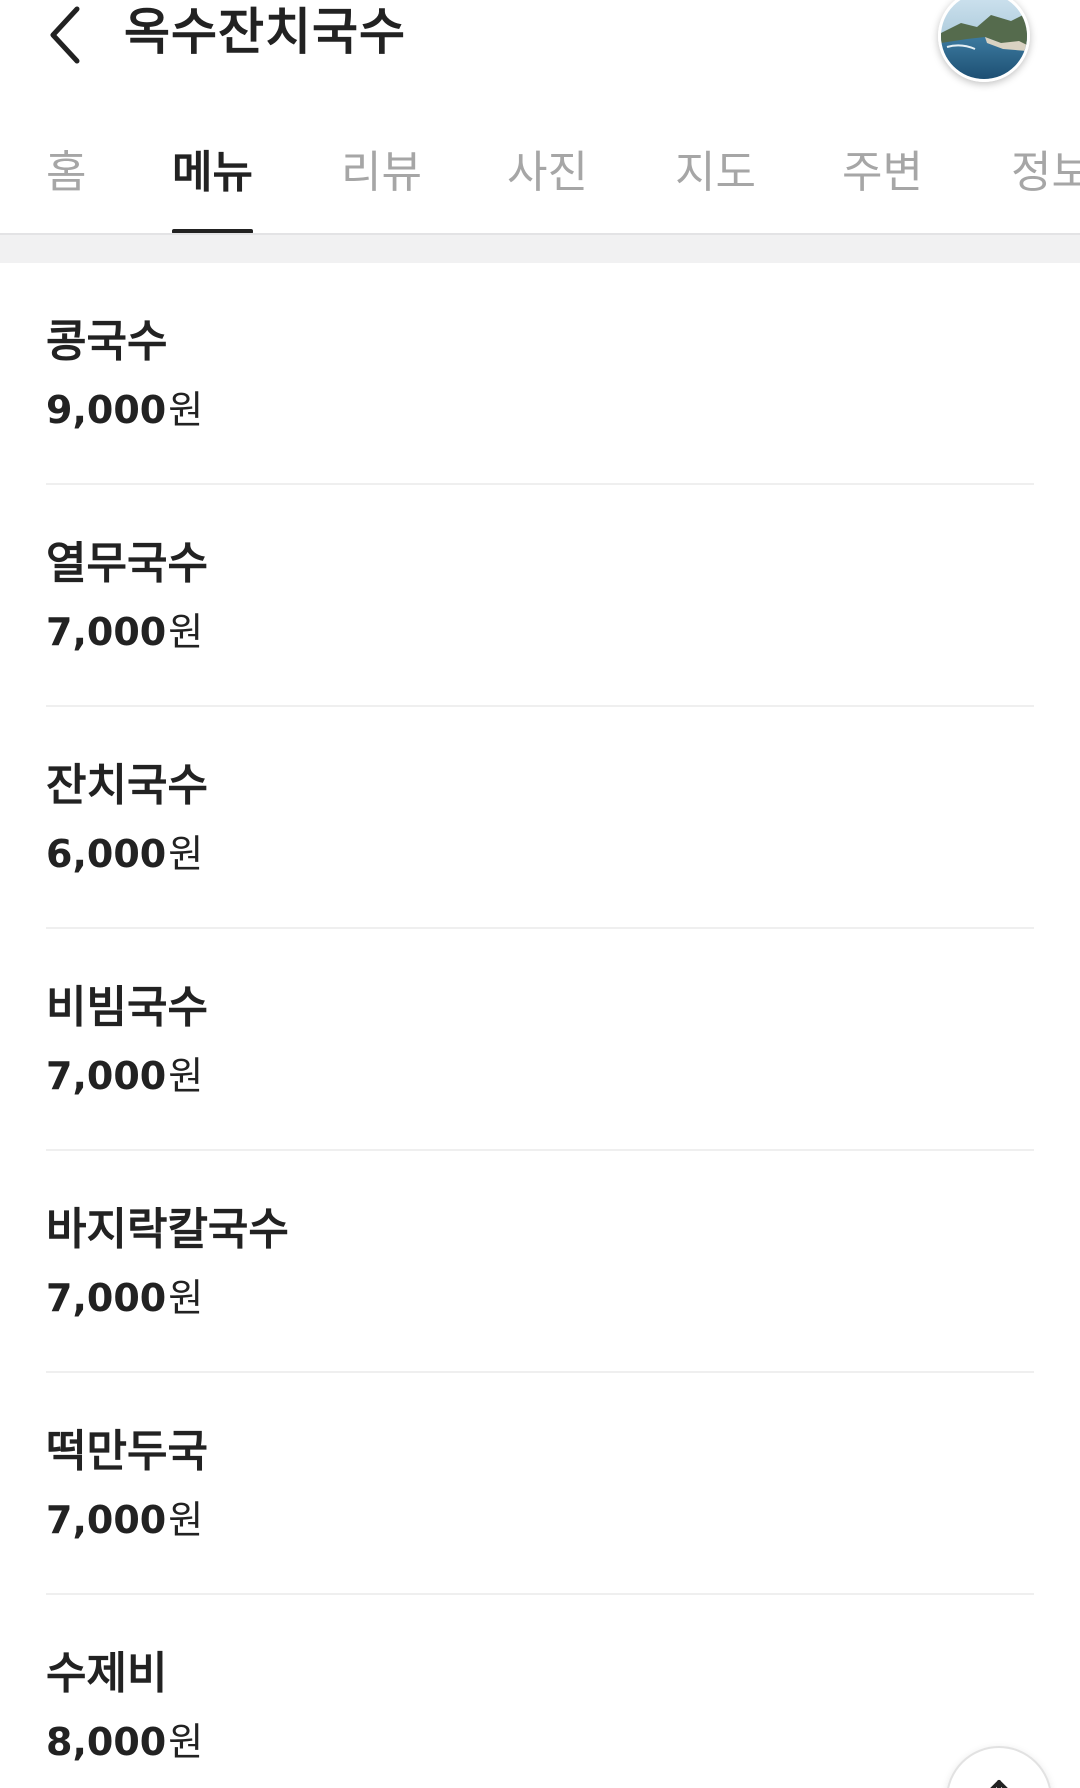 This screenshot has height=1788, width=1080. I want to click on tab-info: 정보, so click(1045, 185).